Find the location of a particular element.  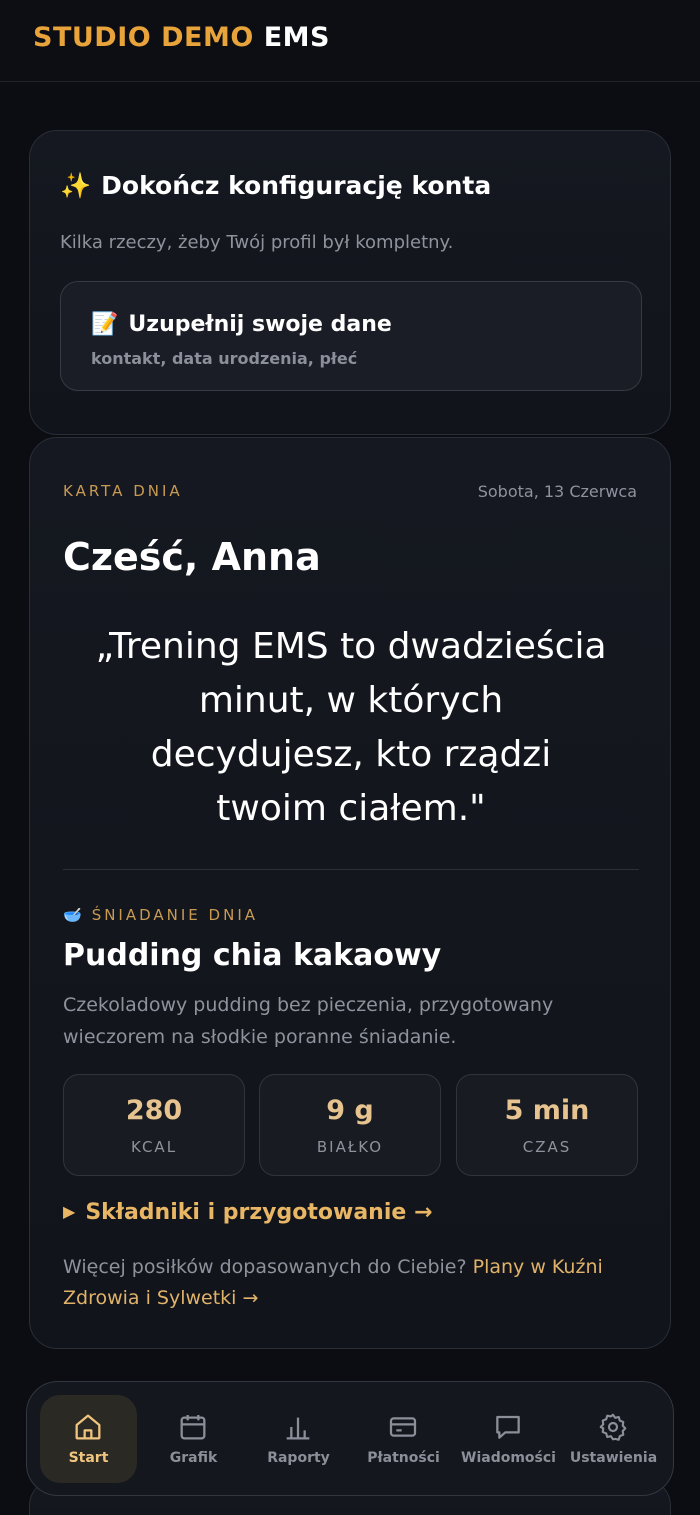

stat-label: BIAŁKO is located at coordinates (350, 1147).